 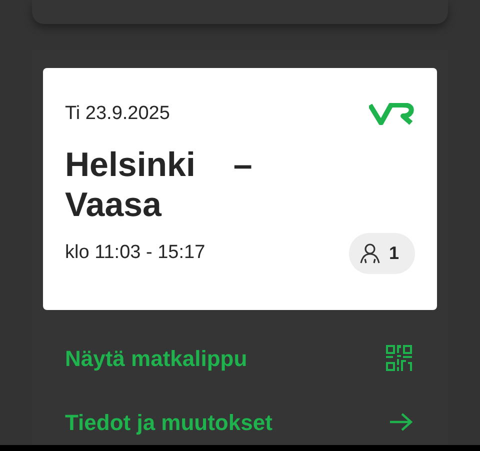 I want to click on travel-date: Ti 23.9.2025, so click(x=117, y=114).